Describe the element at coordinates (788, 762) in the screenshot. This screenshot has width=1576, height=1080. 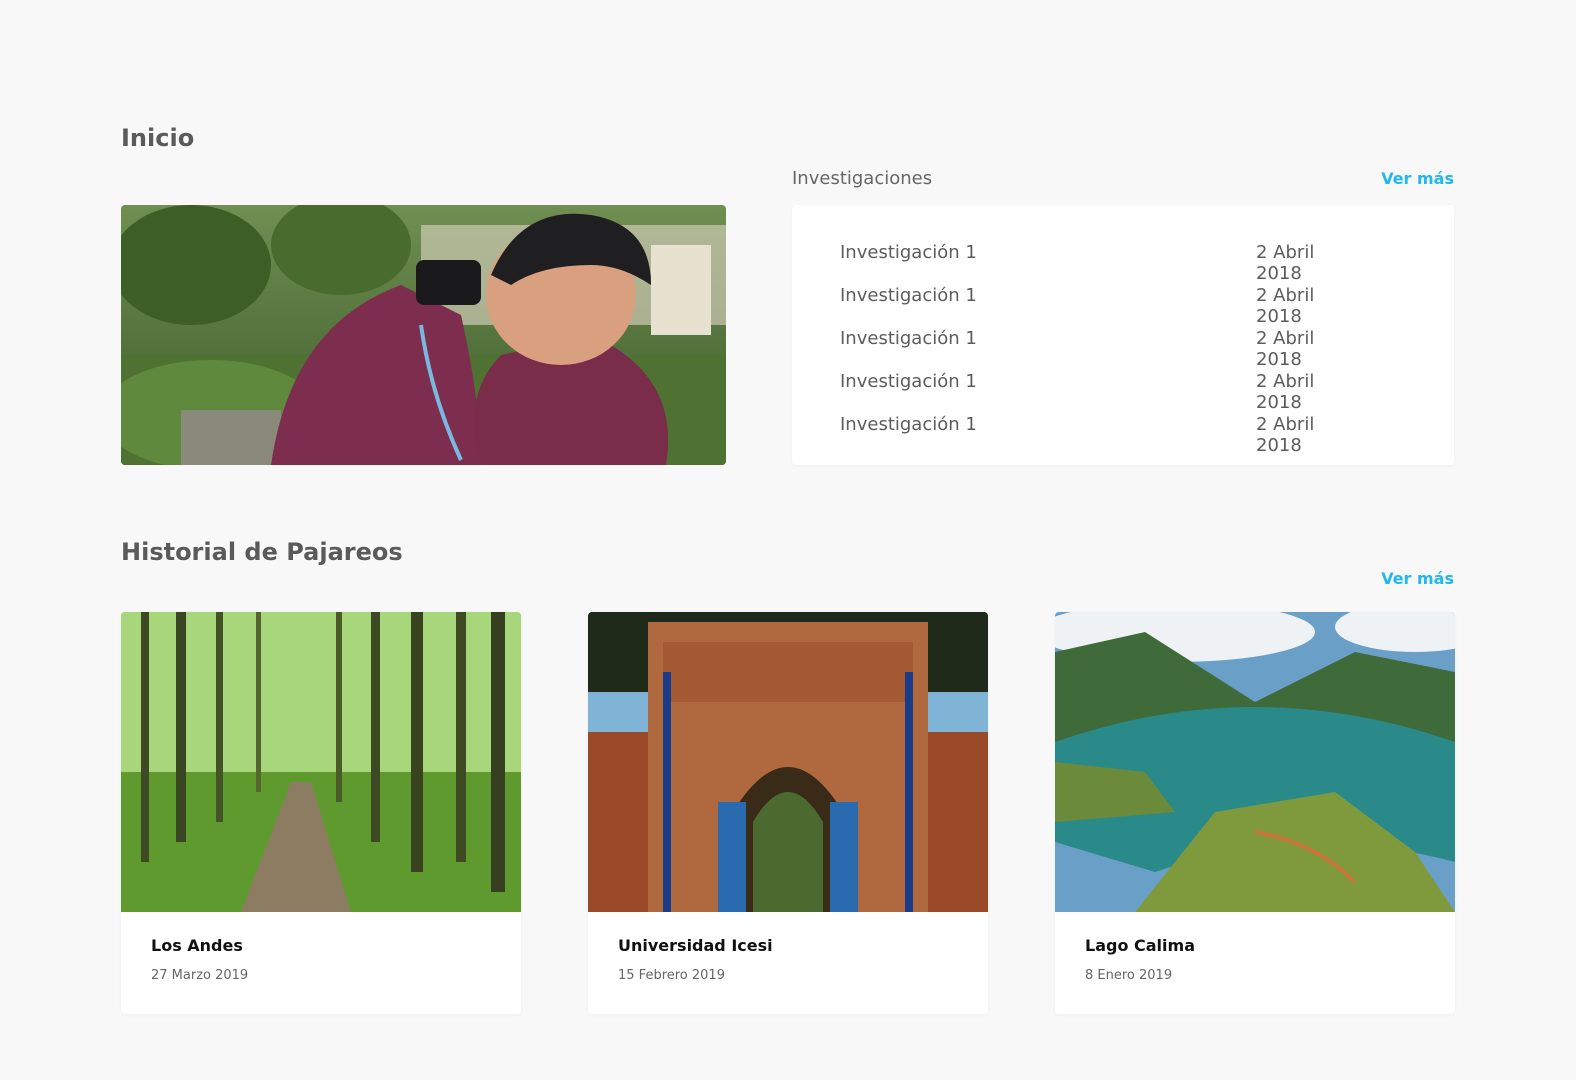
I see `brick-arch-building-image` at that location.